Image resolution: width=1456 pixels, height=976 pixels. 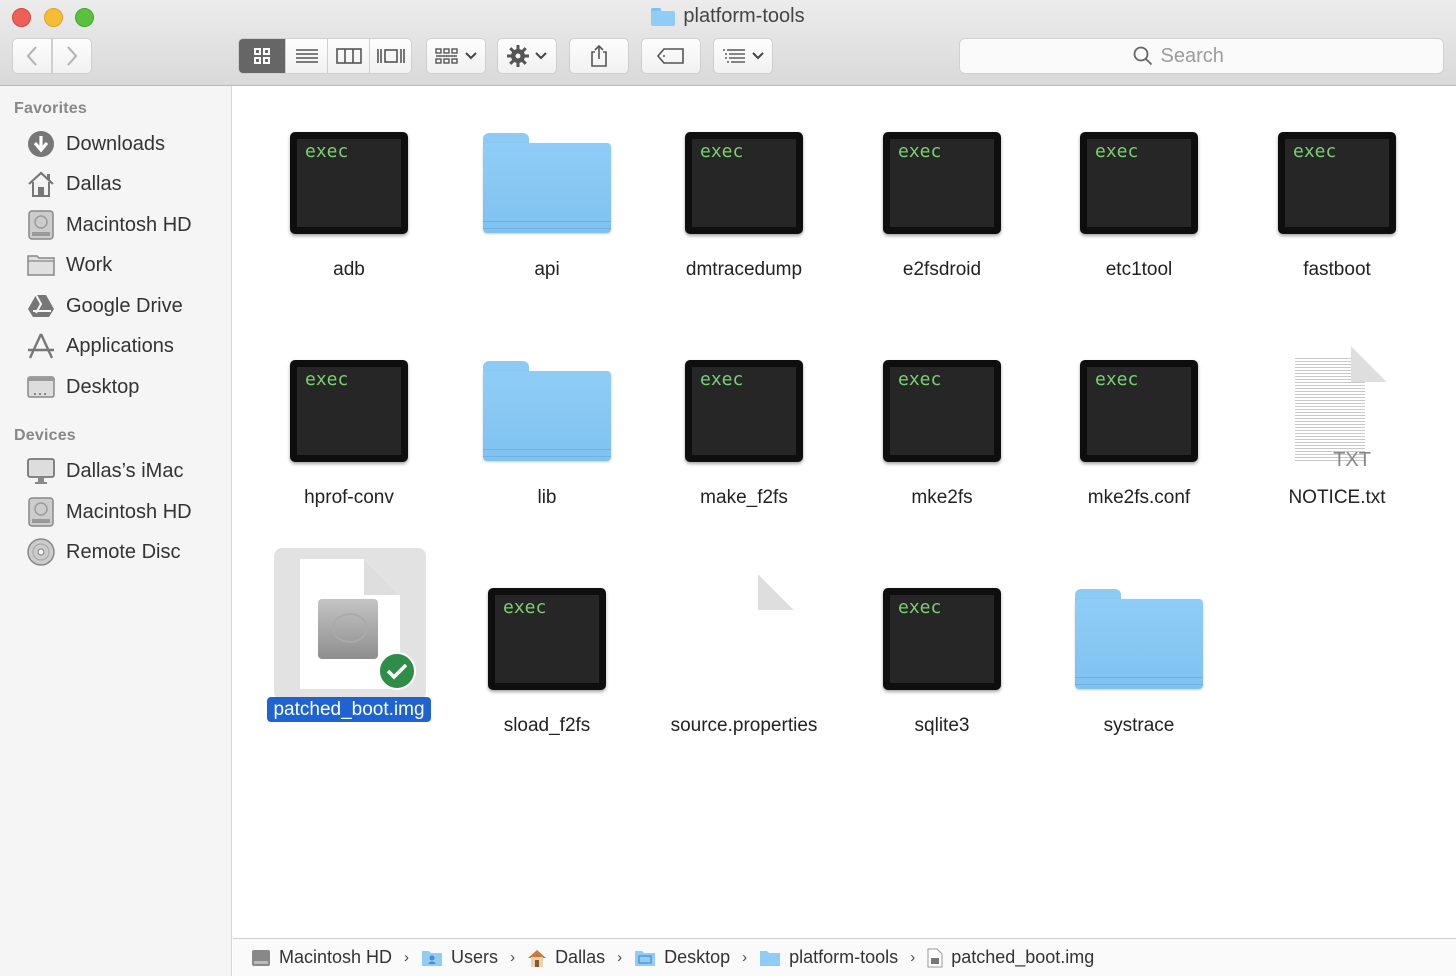 What do you see at coordinates (1010, 957) in the screenshot?
I see `path-item-patched-boot-img: patched_boot.img` at bounding box center [1010, 957].